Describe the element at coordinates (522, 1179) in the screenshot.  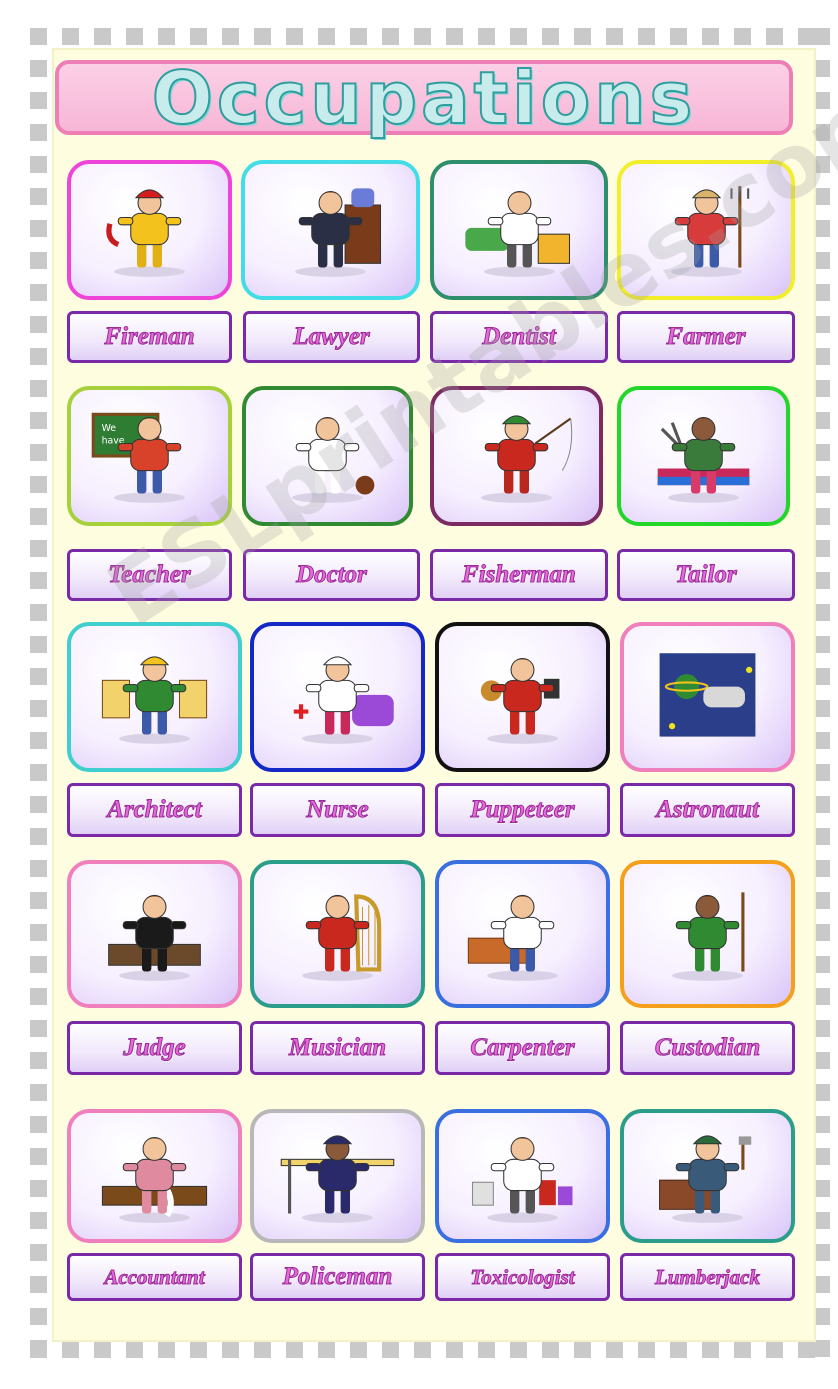
I see `toxicologist-icon` at that location.